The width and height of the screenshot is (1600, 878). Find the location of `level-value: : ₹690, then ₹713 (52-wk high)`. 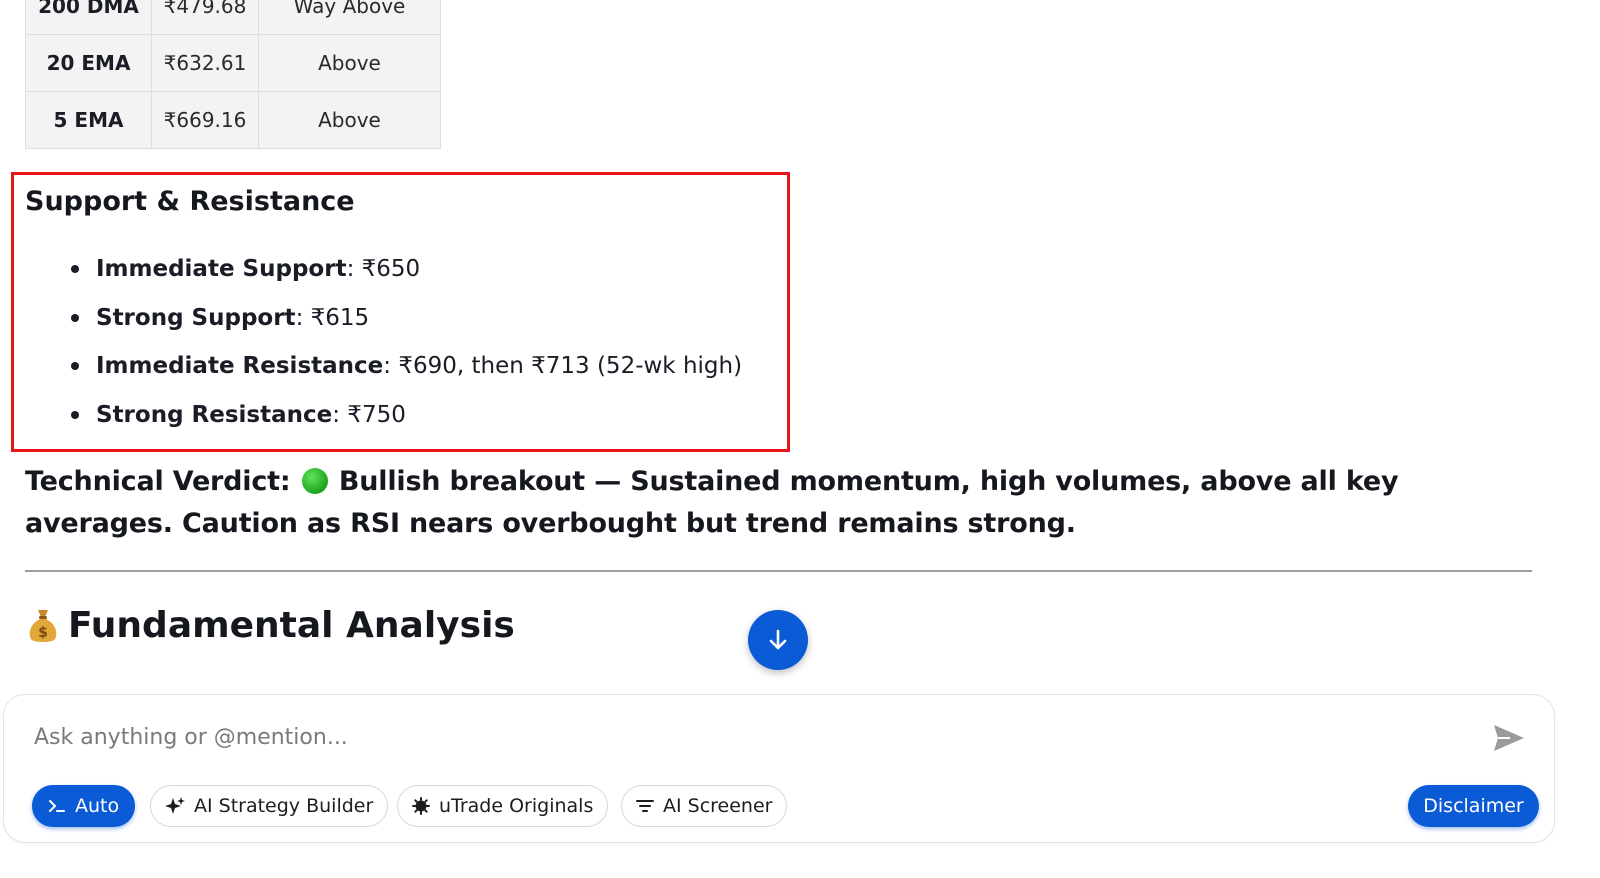

level-value: : ₹690, then ₹713 (52-wk high) is located at coordinates (563, 366).